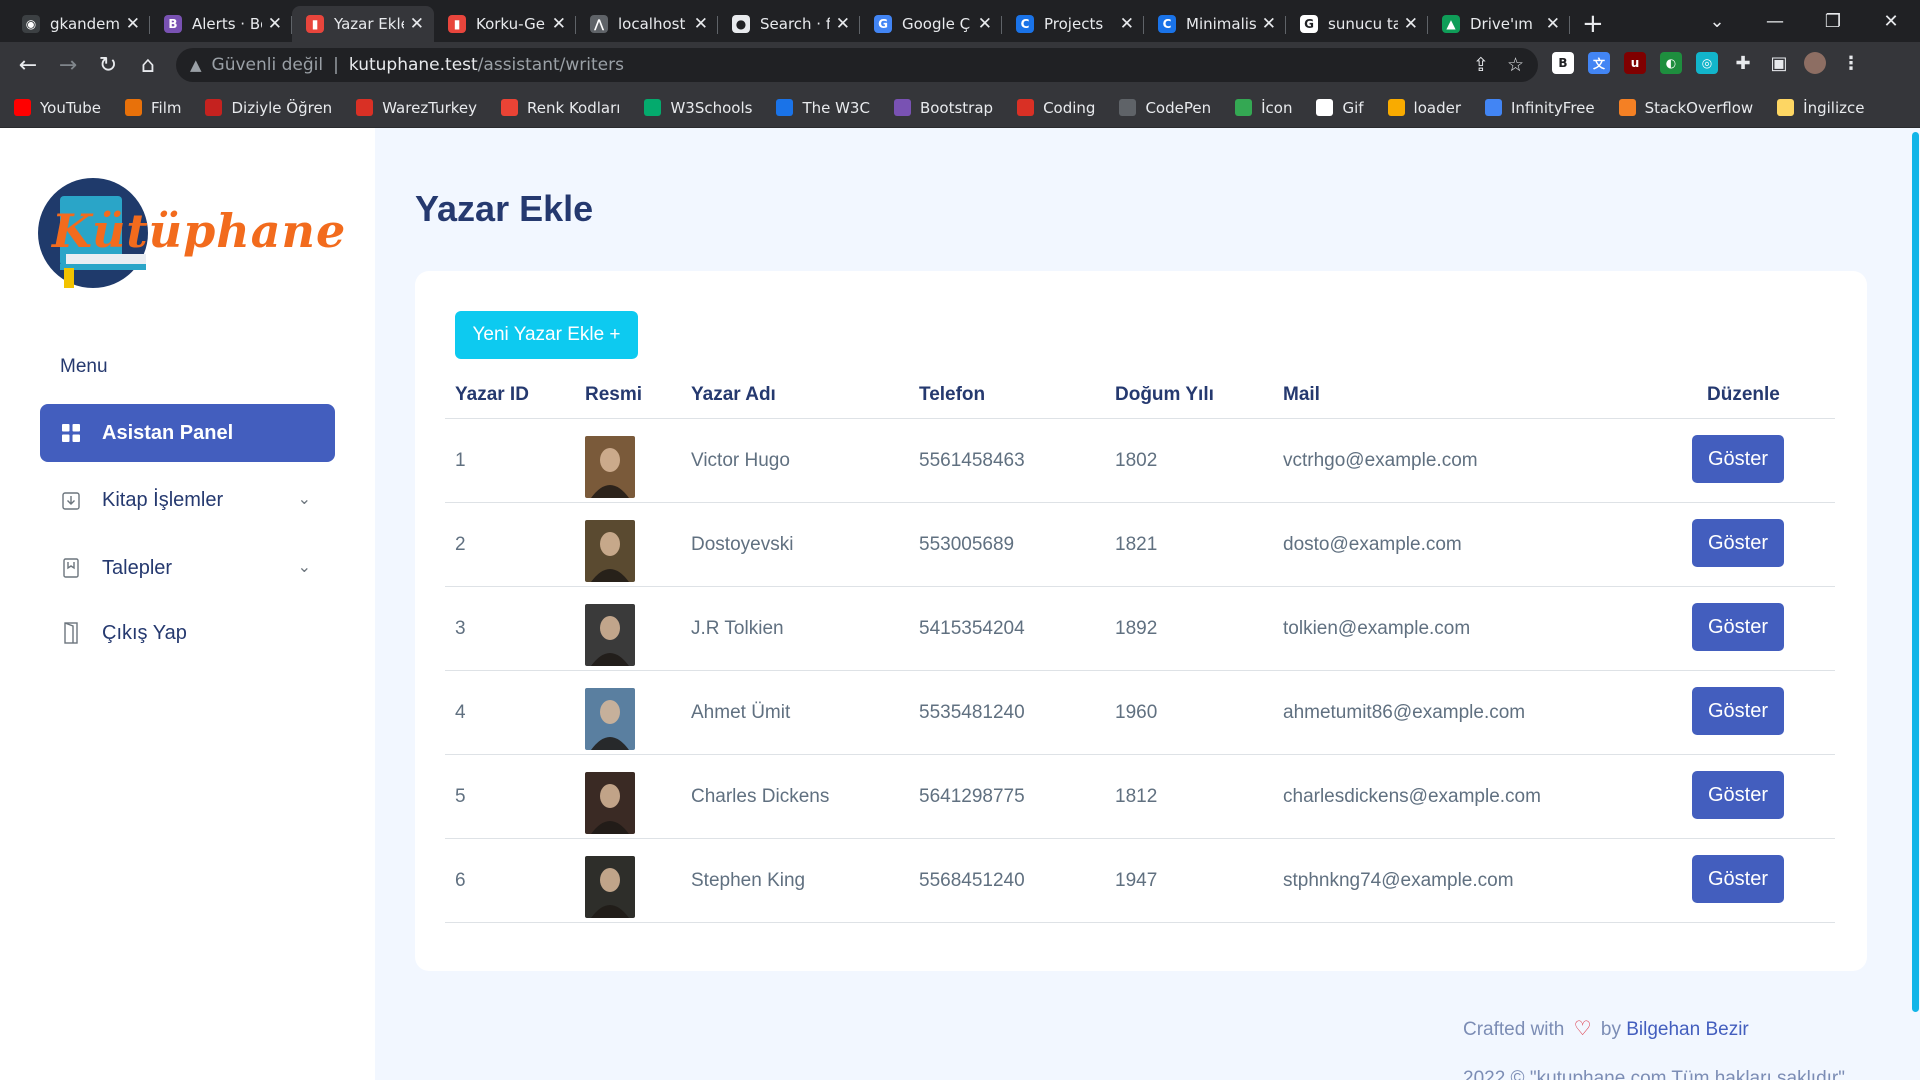 The image size is (1920, 1080). Describe the element at coordinates (1671, 63) in the screenshot. I see `color-picker-icon: ◐` at that location.